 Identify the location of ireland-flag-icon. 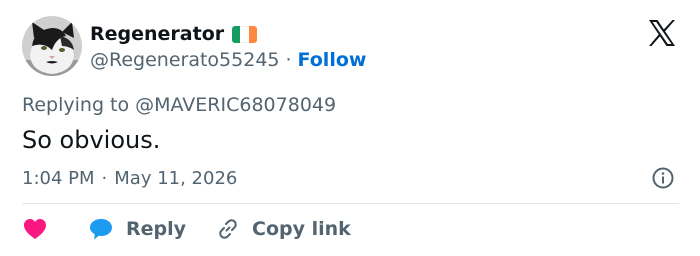
(245, 34).